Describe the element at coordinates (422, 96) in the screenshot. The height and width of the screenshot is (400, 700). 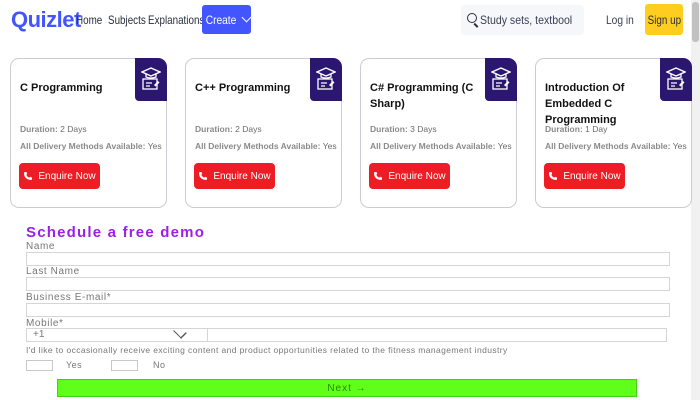
I see `course-title: C# Programming (C Sharp)` at that location.